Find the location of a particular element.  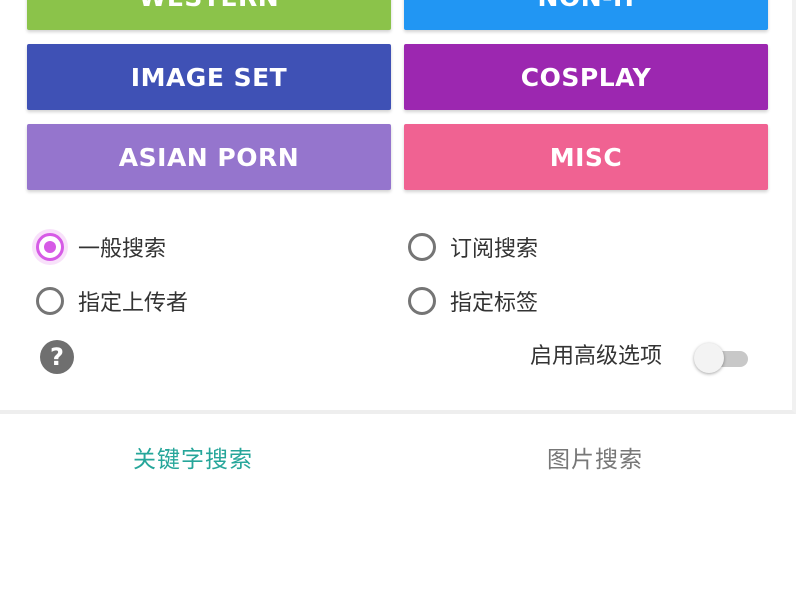

category-cosplay-button: COSPLAY is located at coordinates (586, 77).